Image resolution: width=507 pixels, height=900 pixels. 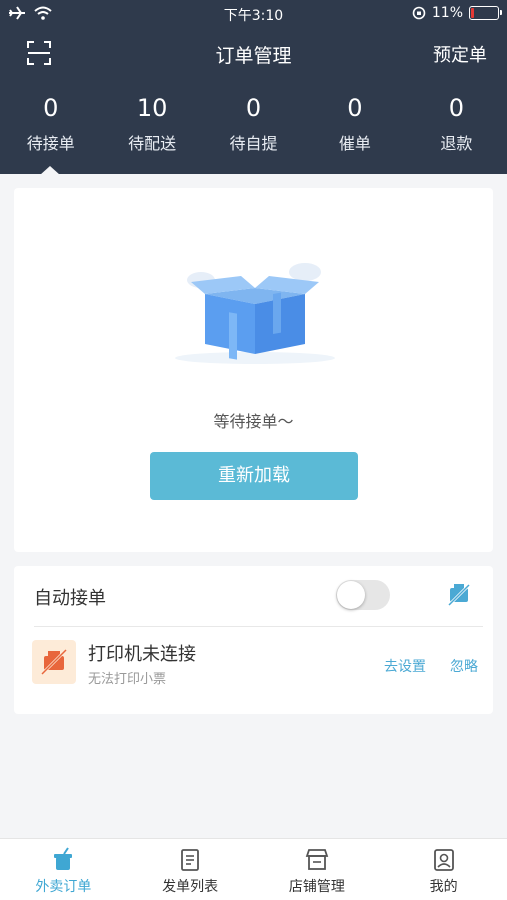 I want to click on tab-takeout-orders: 外卖订单, so click(x=63, y=869).